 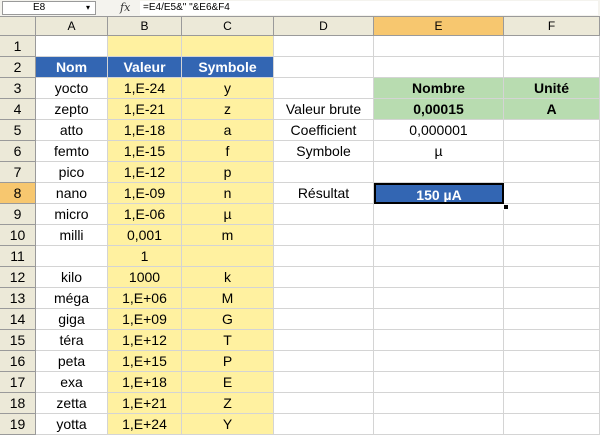 I want to click on cell-e1, so click(x=439, y=46).